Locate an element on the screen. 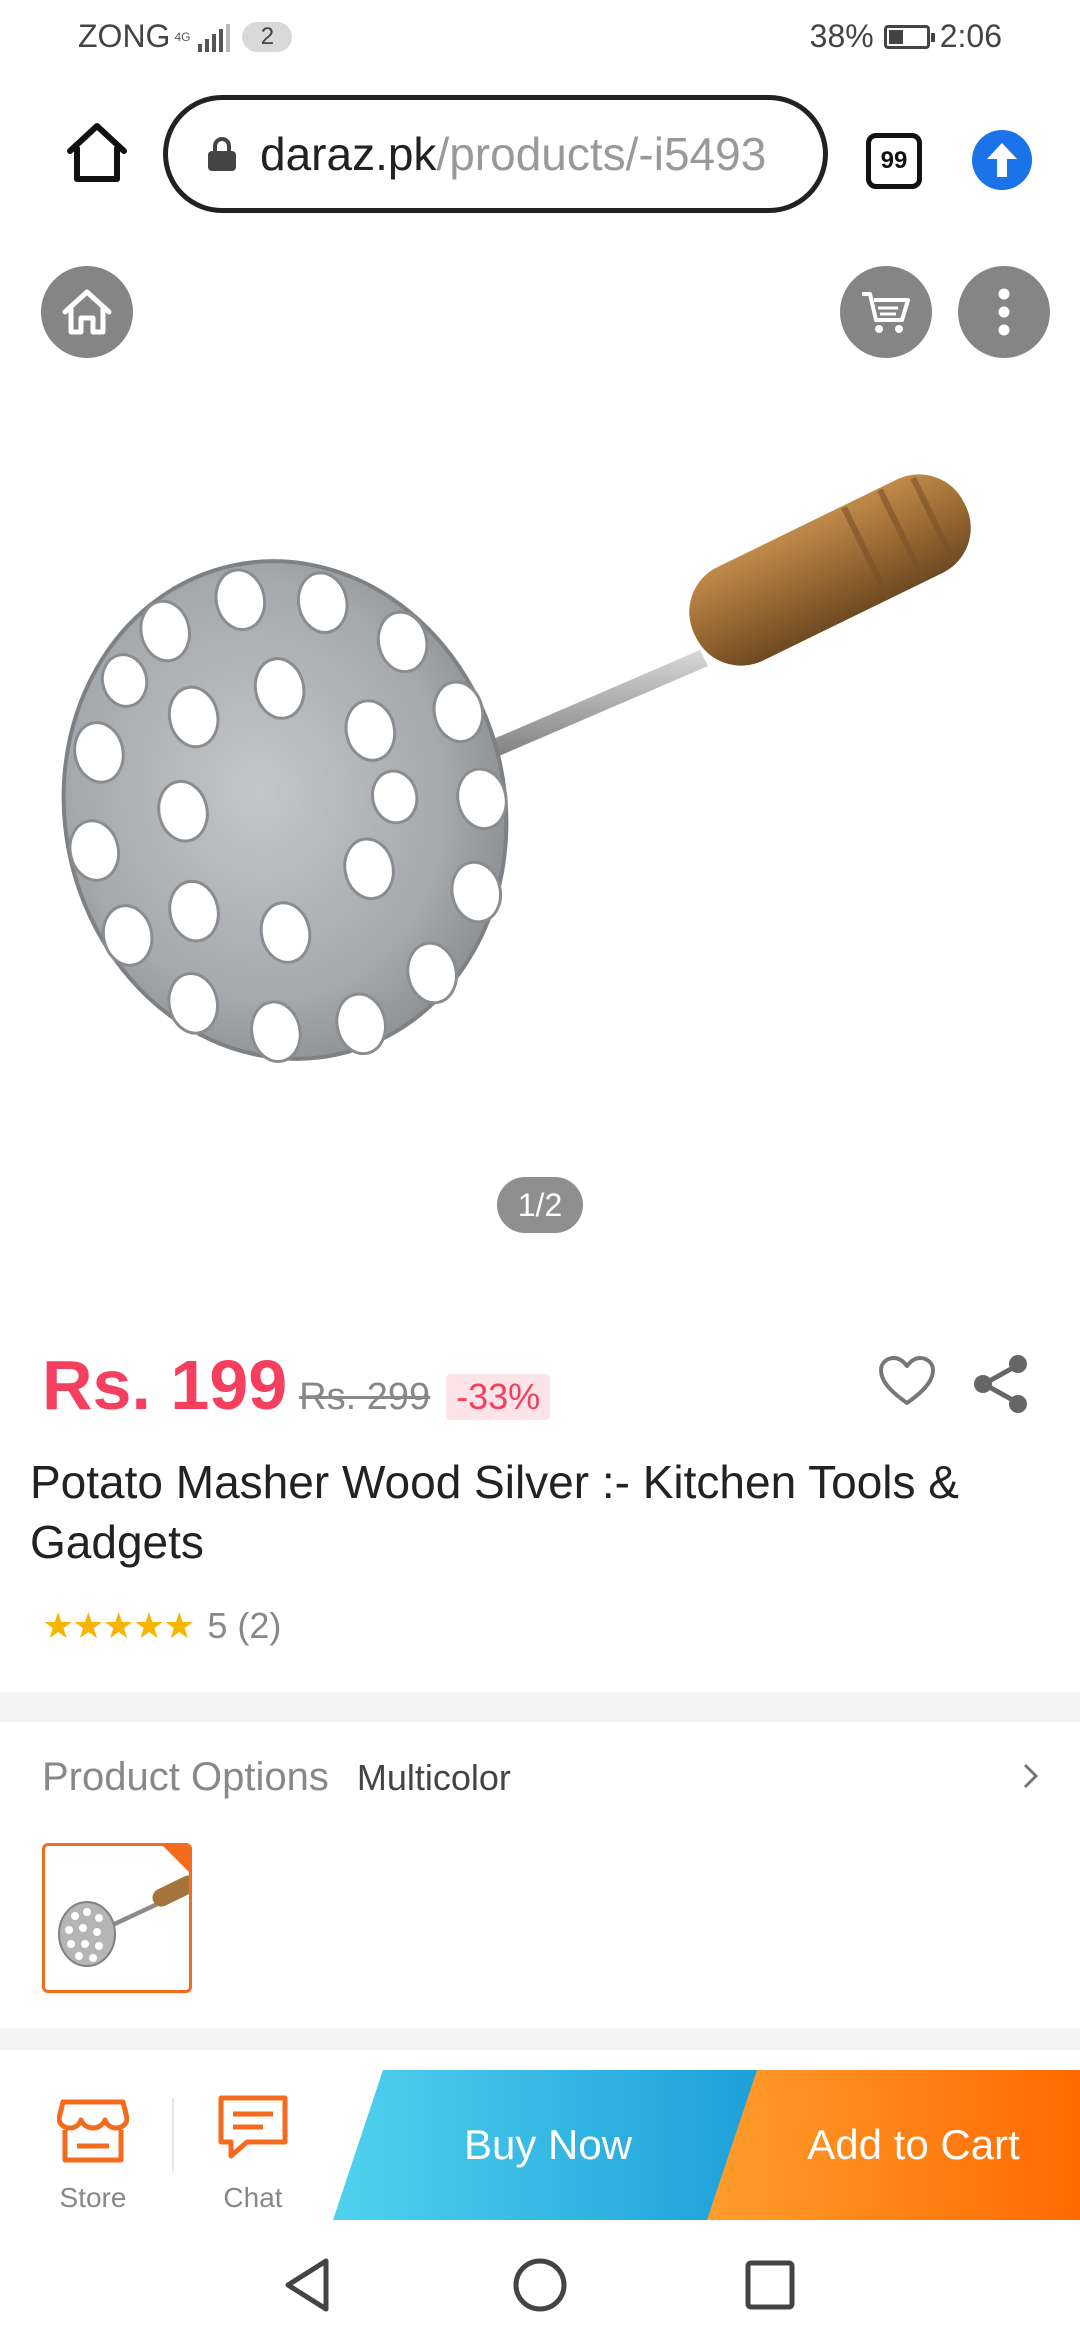 This screenshot has height=2340, width=1080. product-options-row: Product Options Multicolor is located at coordinates (542, 1777).